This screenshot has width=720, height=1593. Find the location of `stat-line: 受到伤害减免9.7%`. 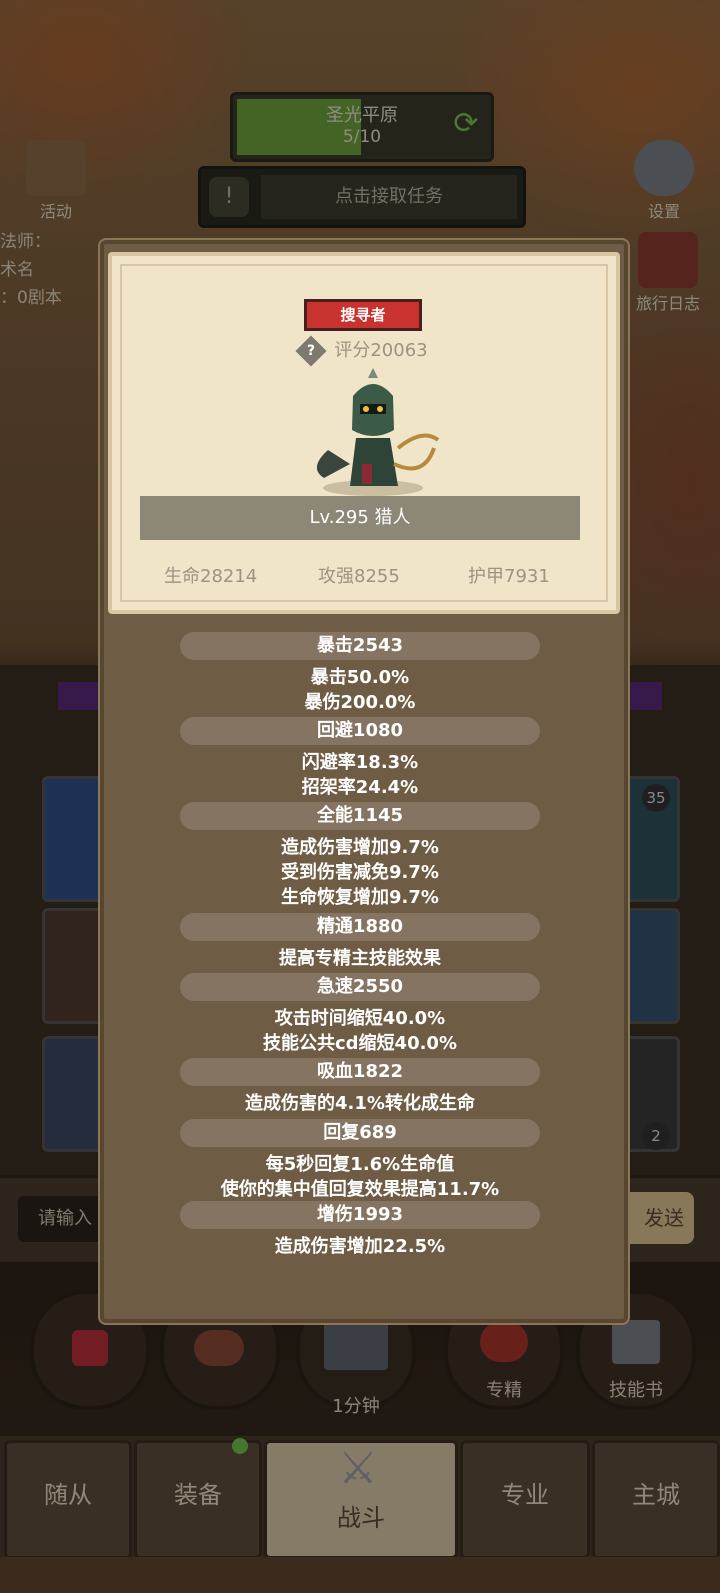

stat-line: 受到伤害减免9.7% is located at coordinates (360, 872).